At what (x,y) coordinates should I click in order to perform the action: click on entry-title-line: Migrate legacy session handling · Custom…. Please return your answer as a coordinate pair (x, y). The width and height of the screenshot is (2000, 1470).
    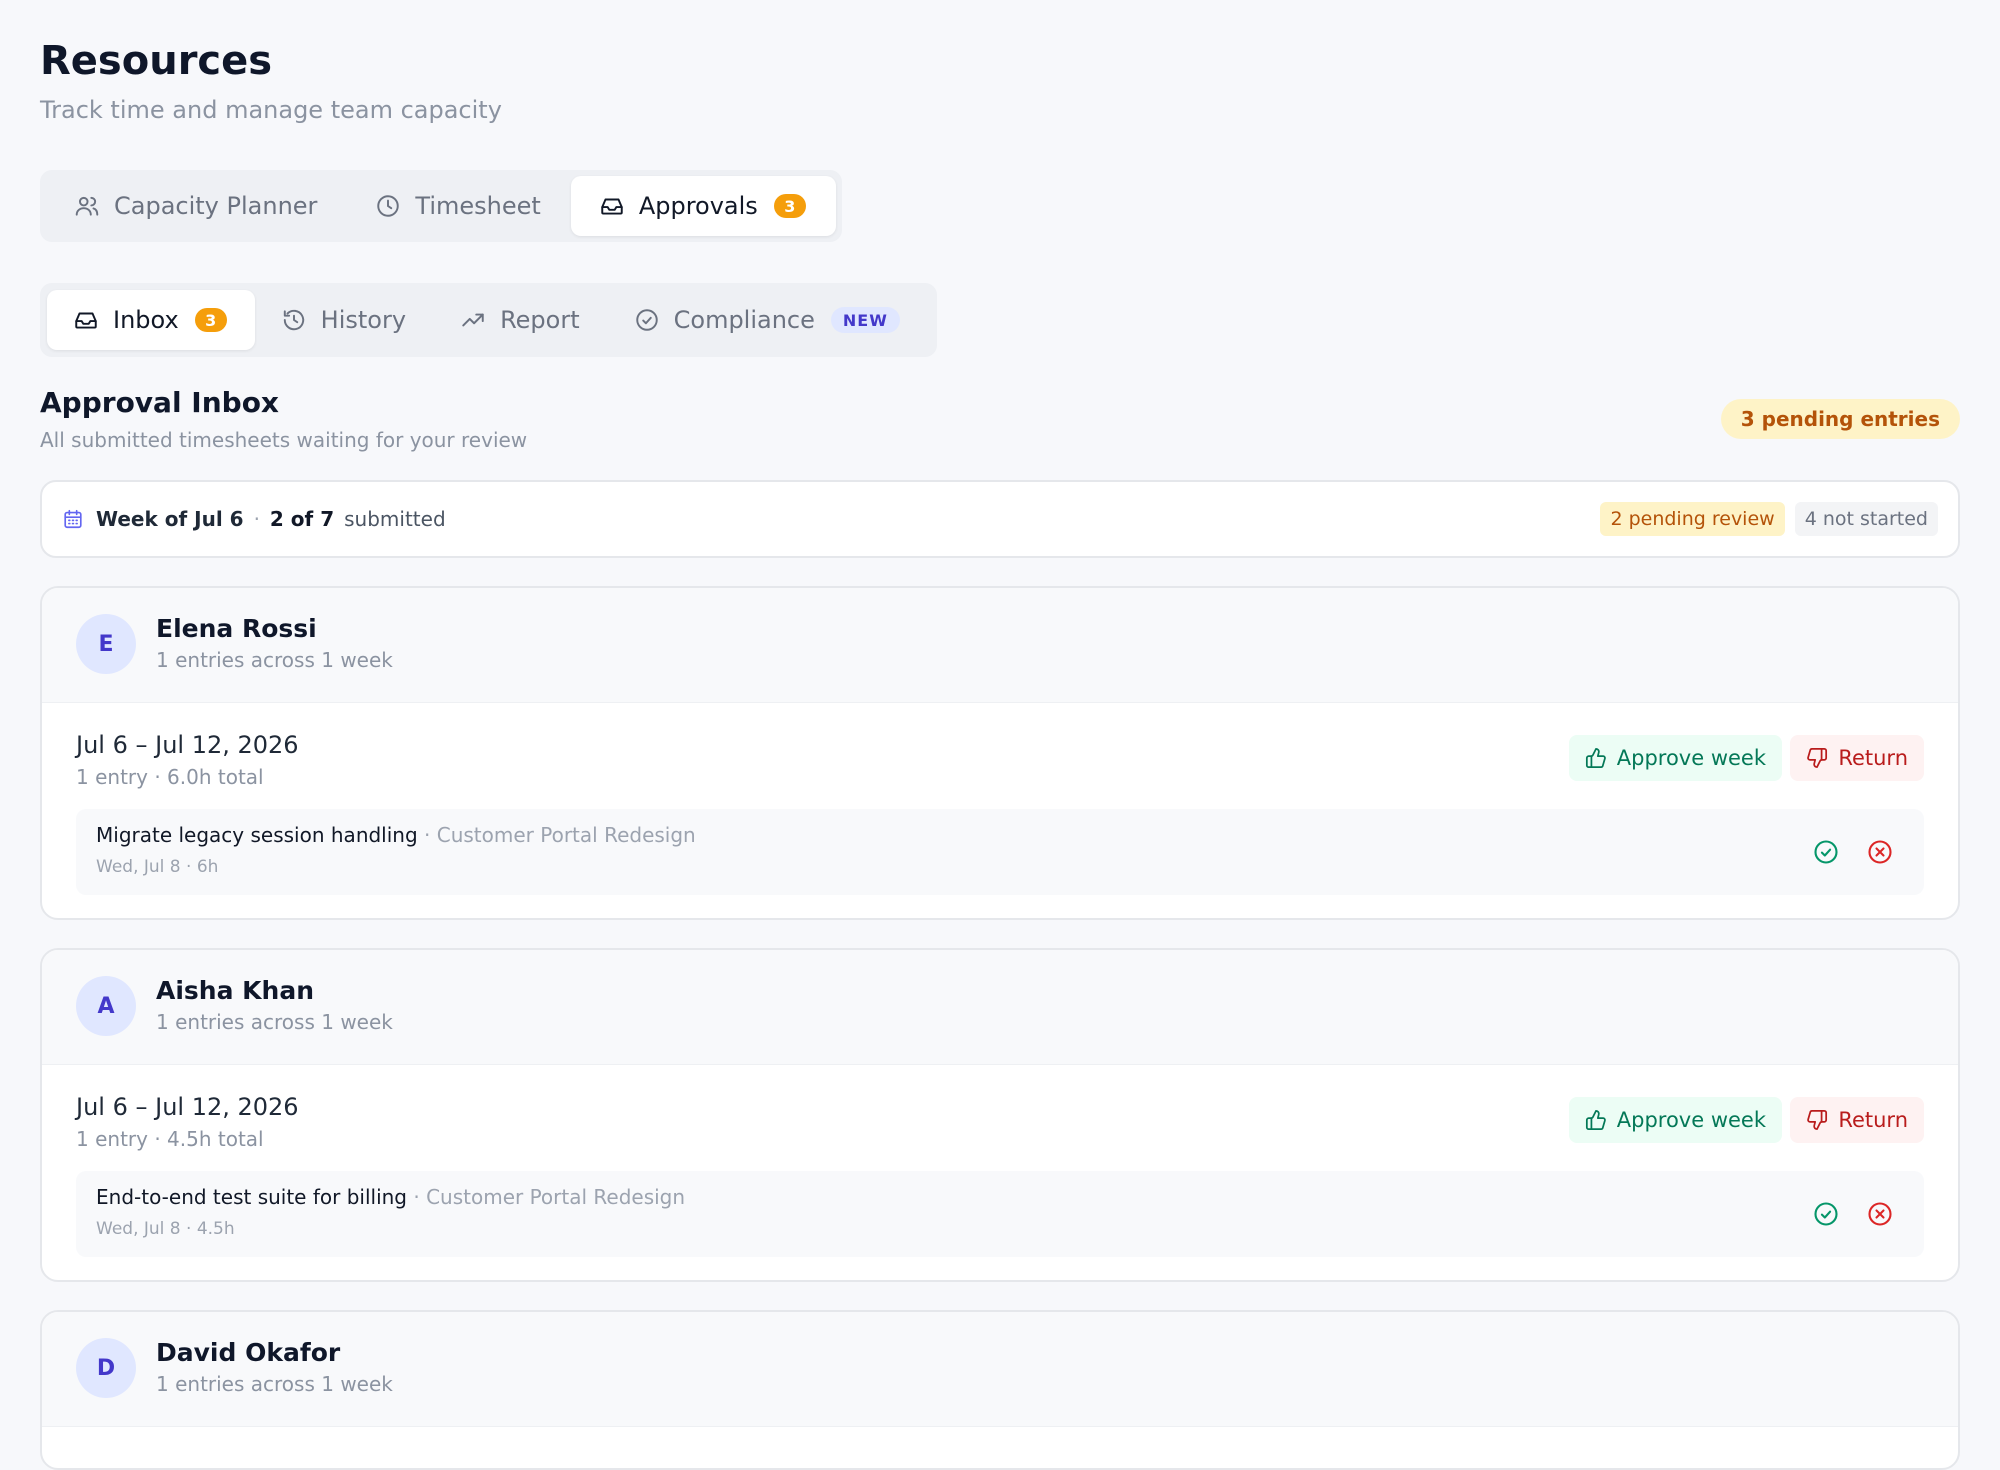
    Looking at the image, I should click on (396, 835).